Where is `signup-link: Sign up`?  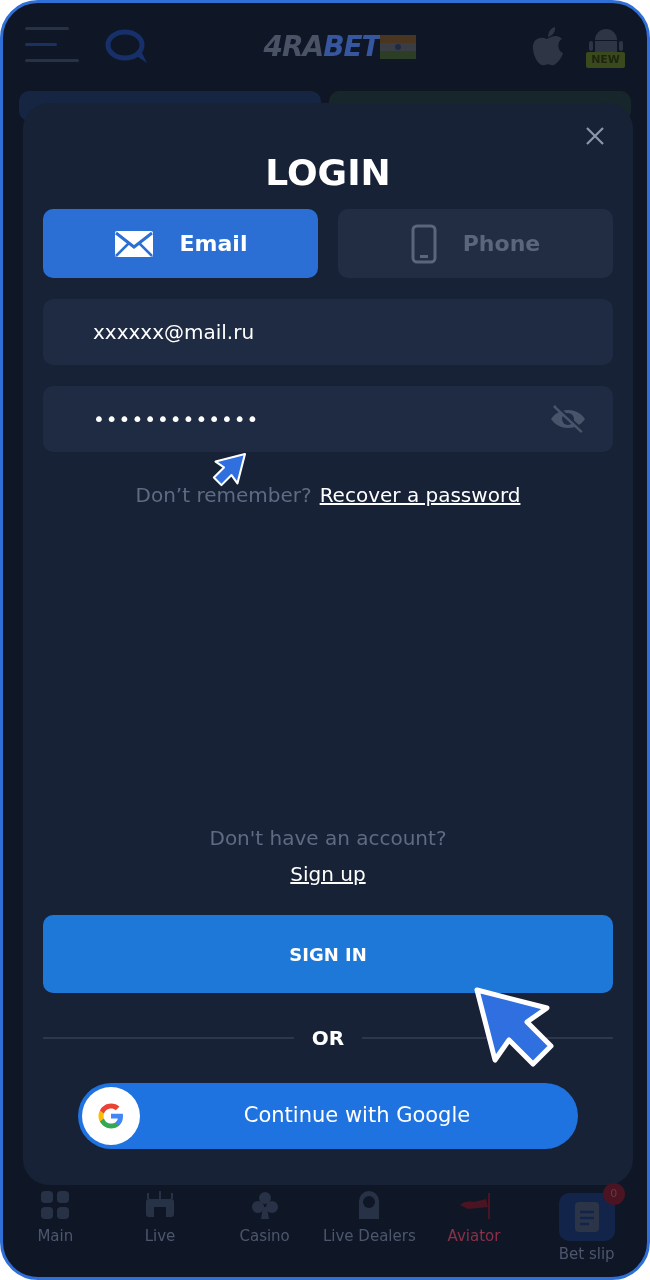 signup-link: Sign up is located at coordinates (328, 874).